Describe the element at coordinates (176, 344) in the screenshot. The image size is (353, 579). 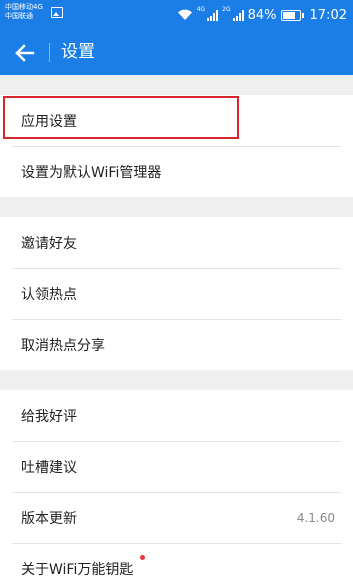
I see `cancel-hotspot-sharing-item: 取消热点分享` at that location.